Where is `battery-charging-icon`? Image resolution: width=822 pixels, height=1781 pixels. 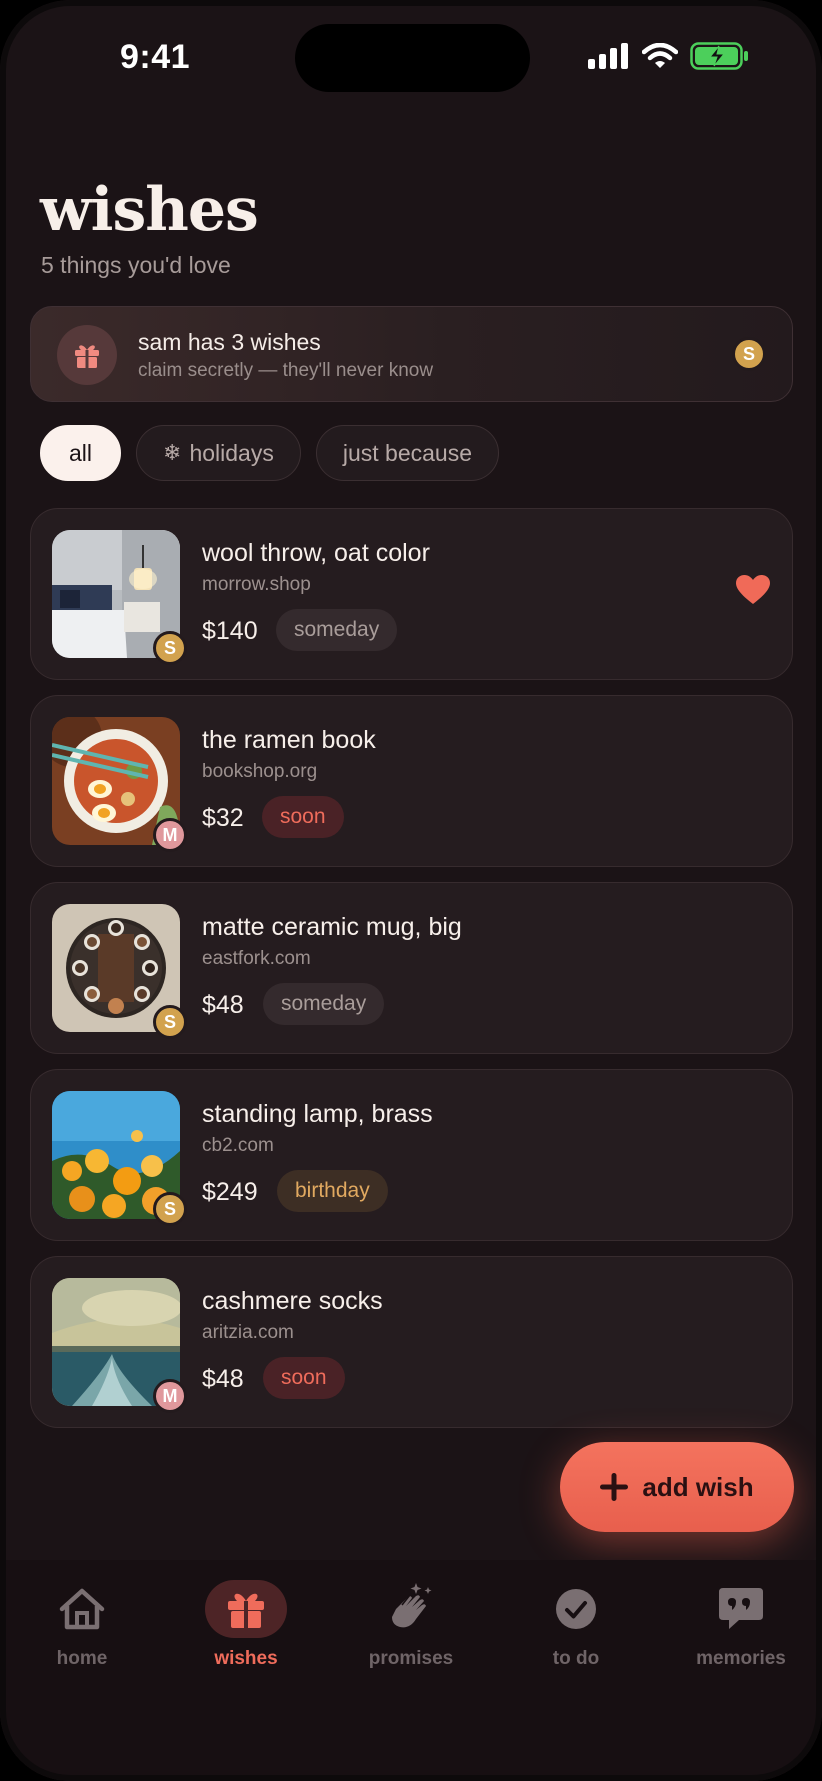 battery-charging-icon is located at coordinates (719, 56).